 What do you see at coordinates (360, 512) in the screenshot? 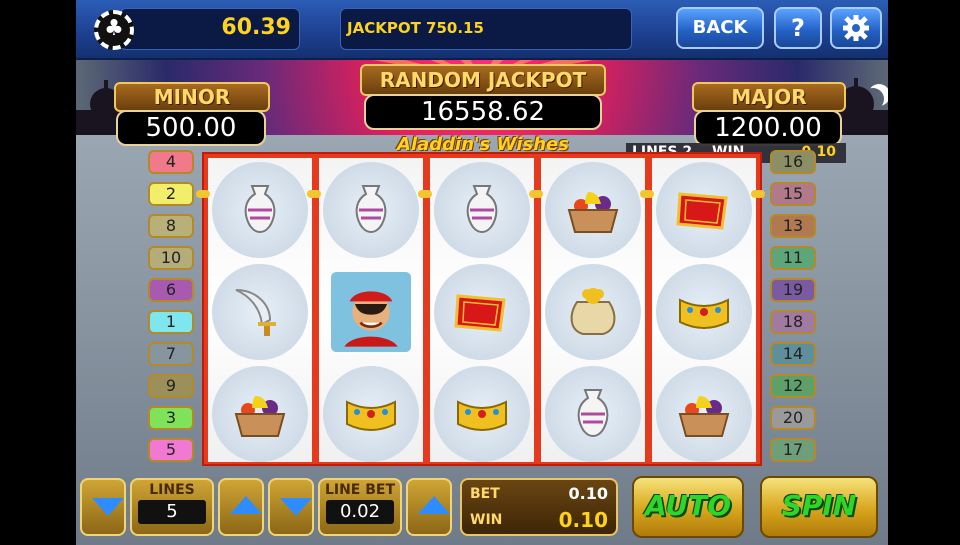
I see `linebet-value: 0.02` at bounding box center [360, 512].